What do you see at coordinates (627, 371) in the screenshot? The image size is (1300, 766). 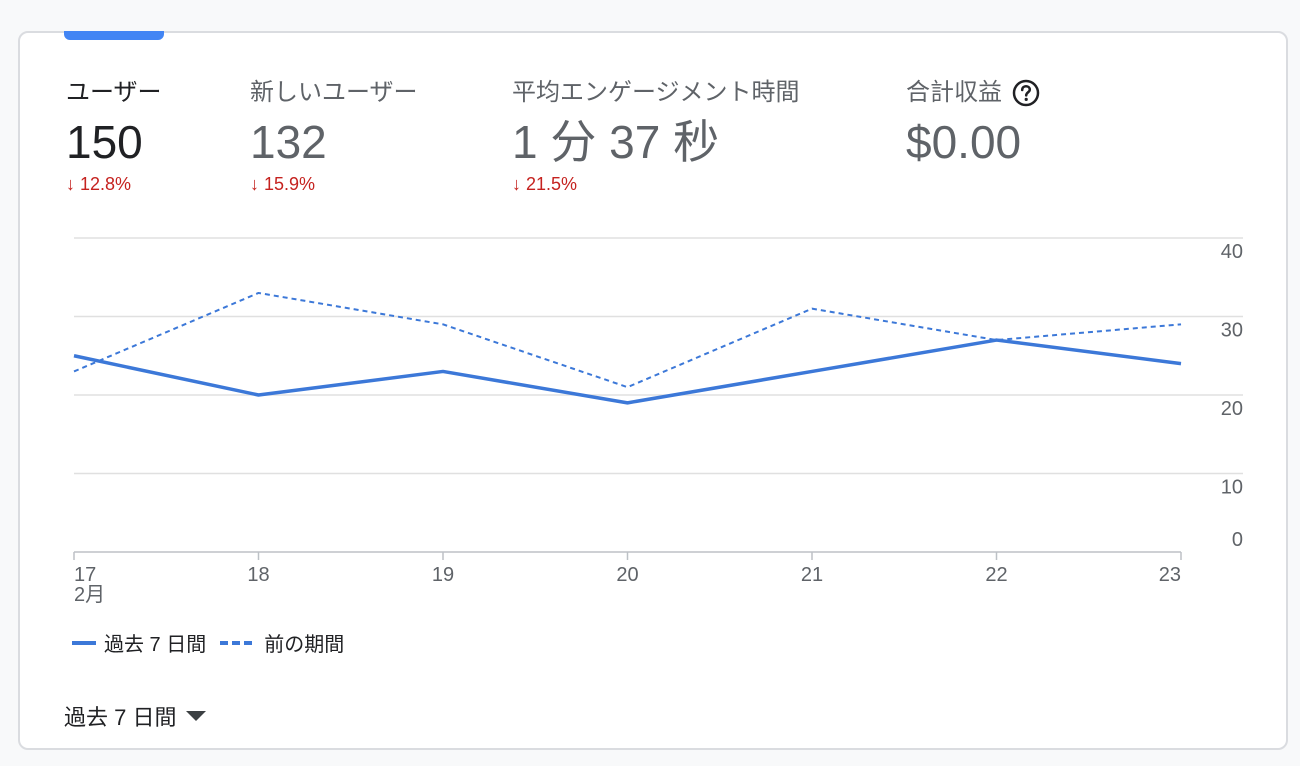 I see `current-period-line` at bounding box center [627, 371].